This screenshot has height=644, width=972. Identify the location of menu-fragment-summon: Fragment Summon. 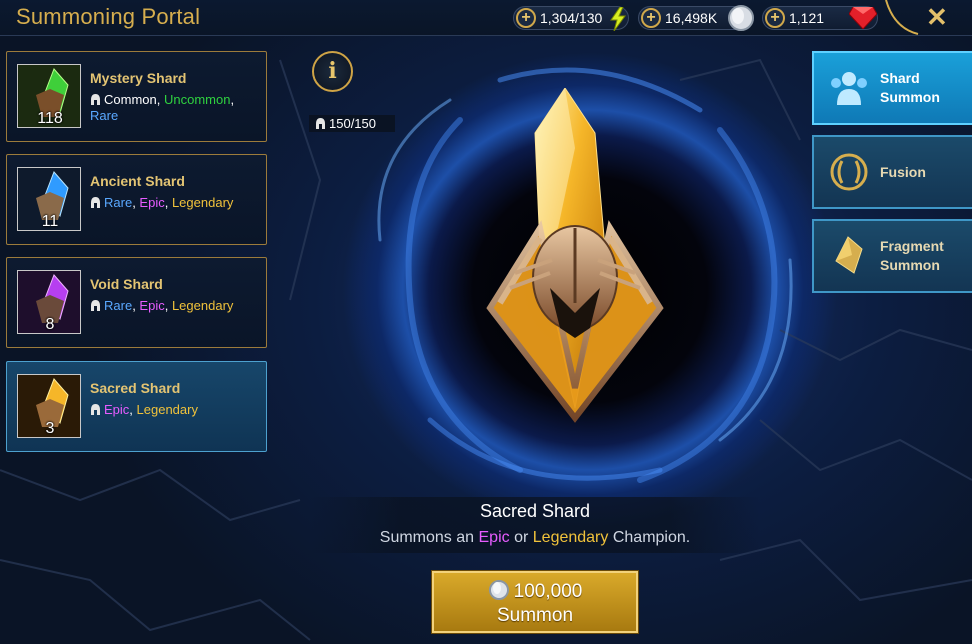
(892, 256).